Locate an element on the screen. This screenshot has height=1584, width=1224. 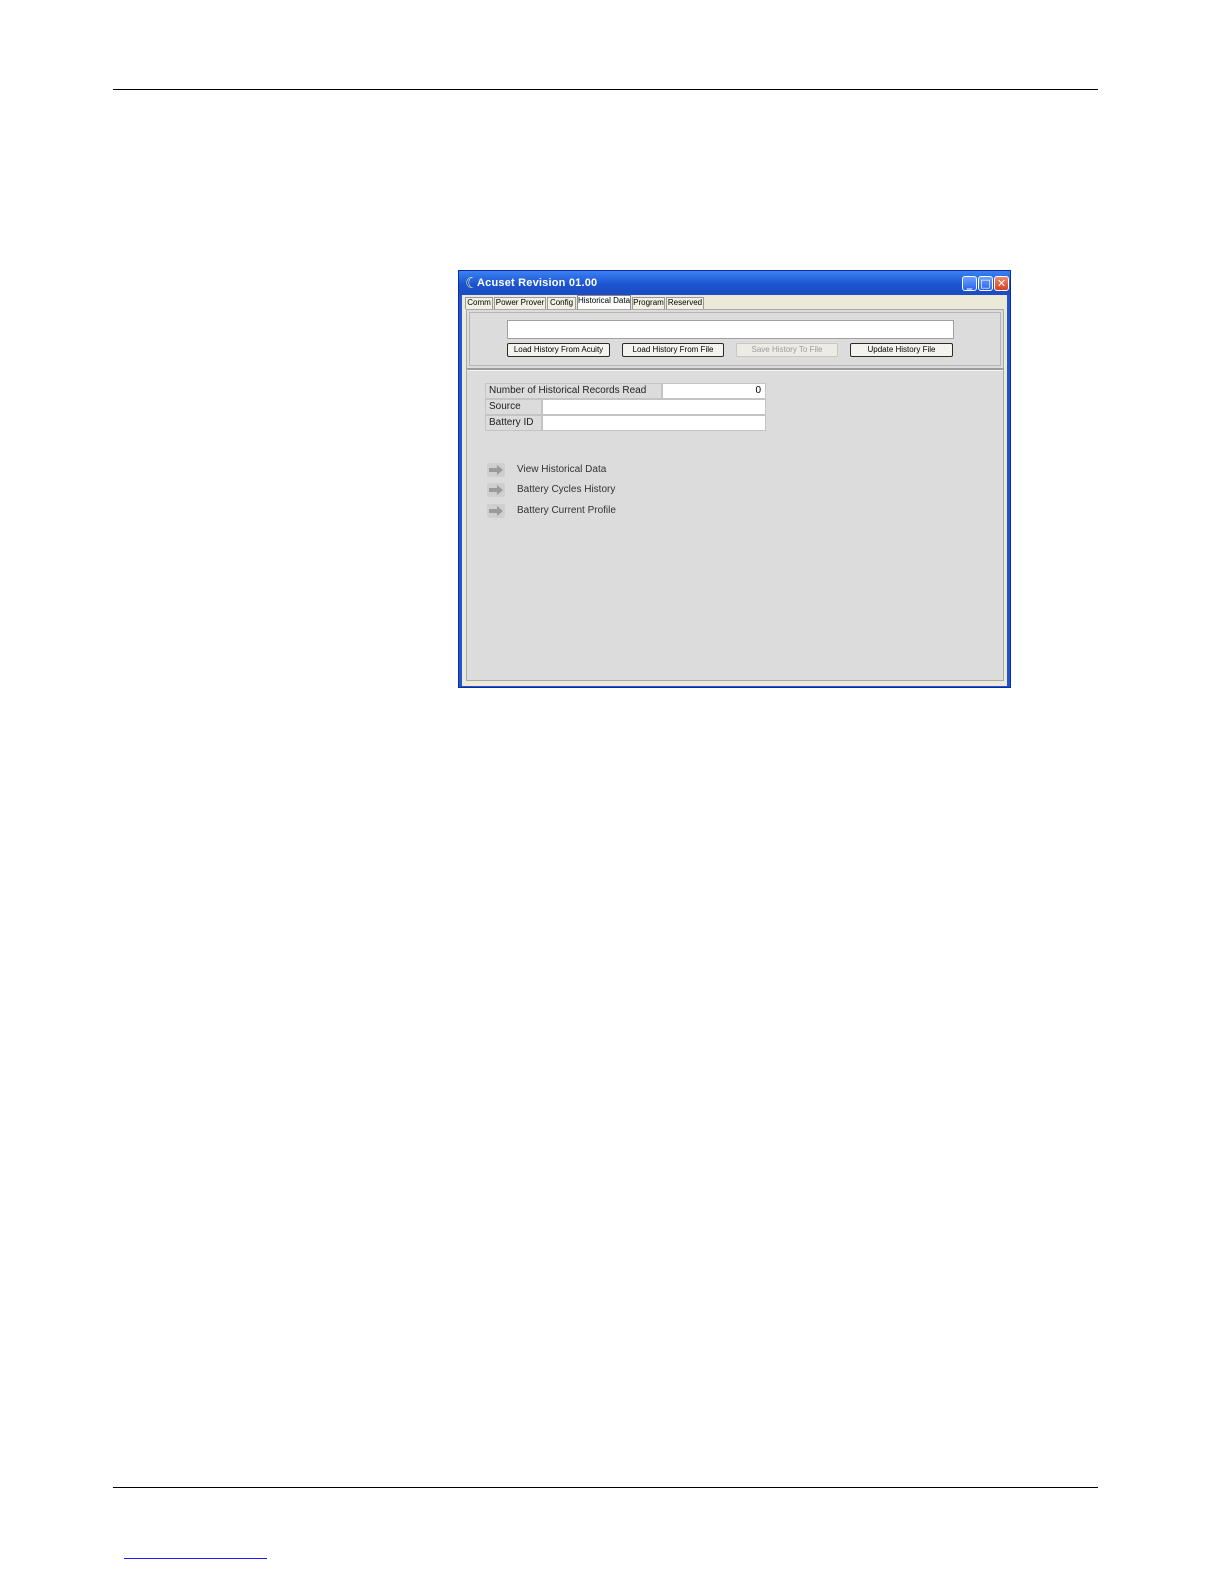
load-history-from-acuity-button: Load History From Acuity is located at coordinates (558, 350).